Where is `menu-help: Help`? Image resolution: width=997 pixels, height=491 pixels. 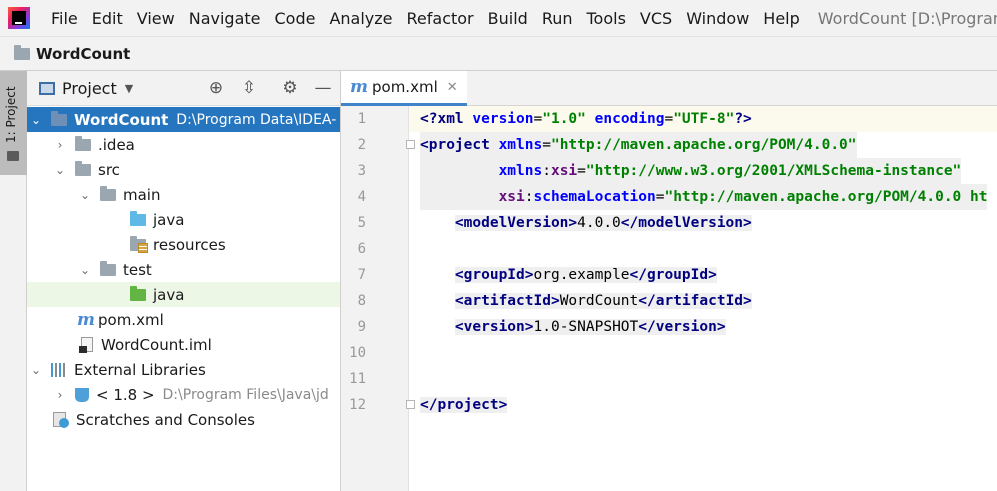
menu-help: Help is located at coordinates (781, 18).